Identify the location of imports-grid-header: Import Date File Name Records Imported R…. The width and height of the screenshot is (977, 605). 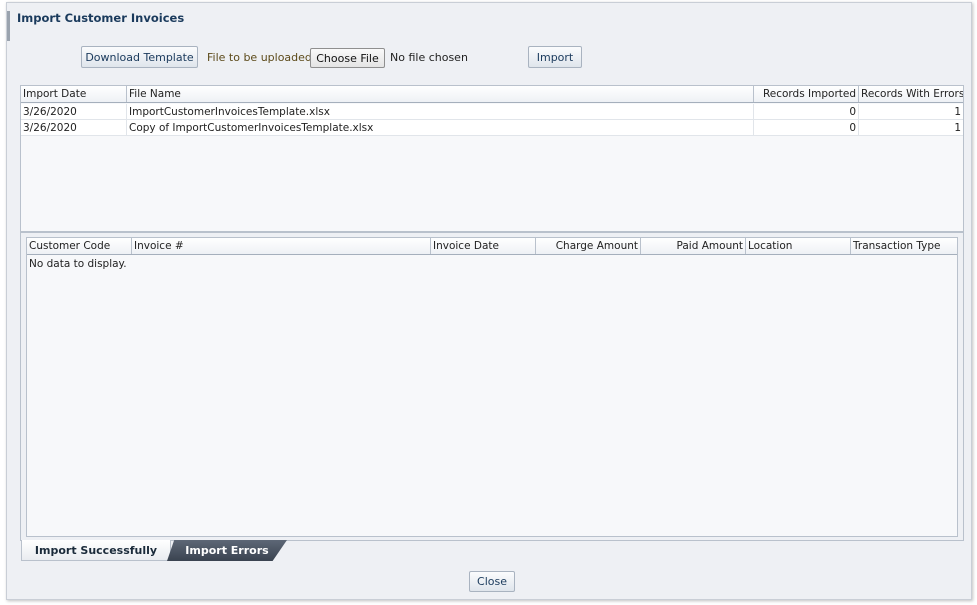
(492, 94).